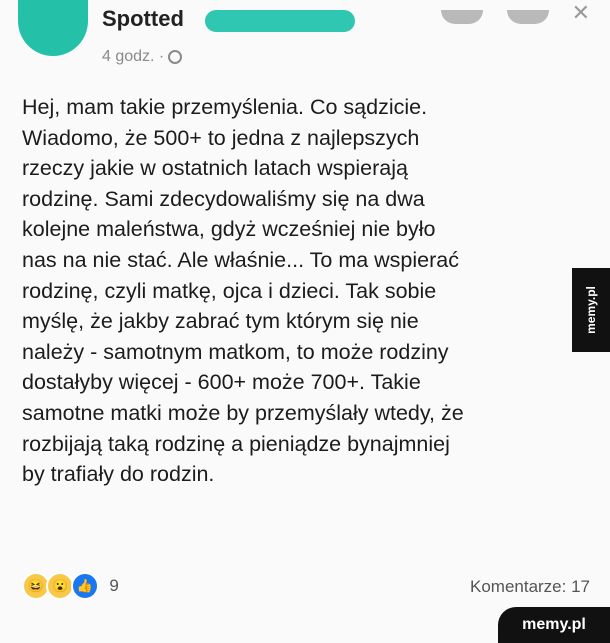 The image size is (610, 643). Describe the element at coordinates (53, 28) in the screenshot. I see `avatar` at that location.